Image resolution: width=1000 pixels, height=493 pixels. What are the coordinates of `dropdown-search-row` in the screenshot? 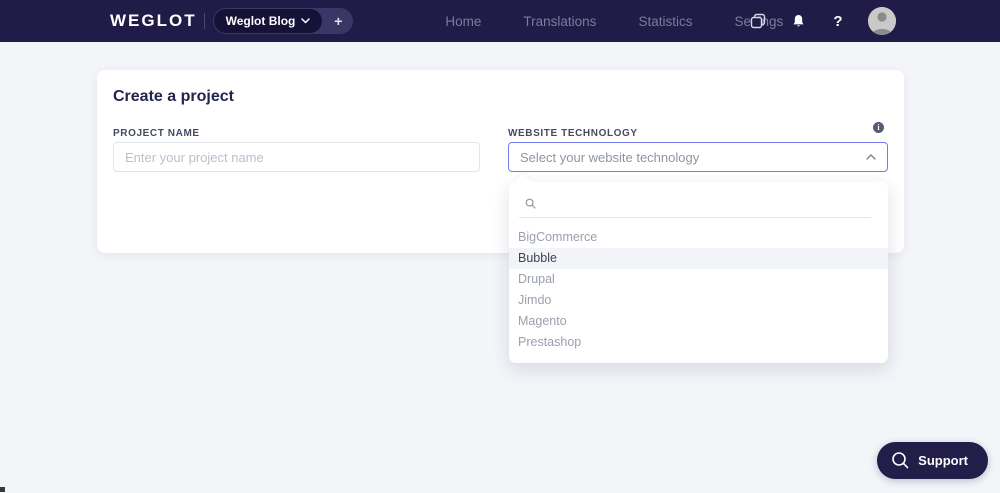 It's located at (695, 204).